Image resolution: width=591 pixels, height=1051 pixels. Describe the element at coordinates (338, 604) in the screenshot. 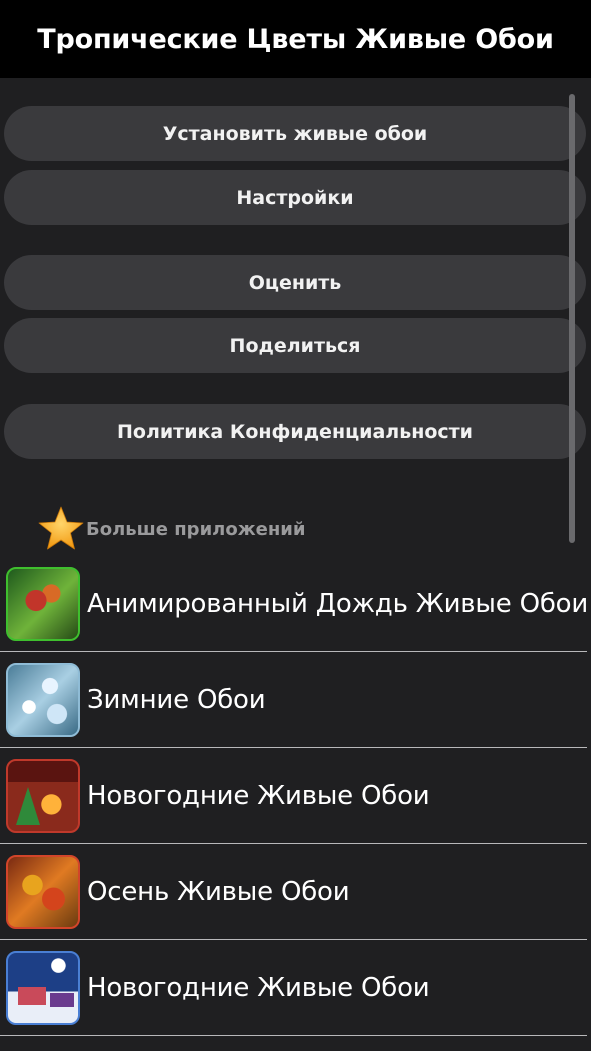

I see `app-name: Анимированный Дождь Живые Обои` at that location.